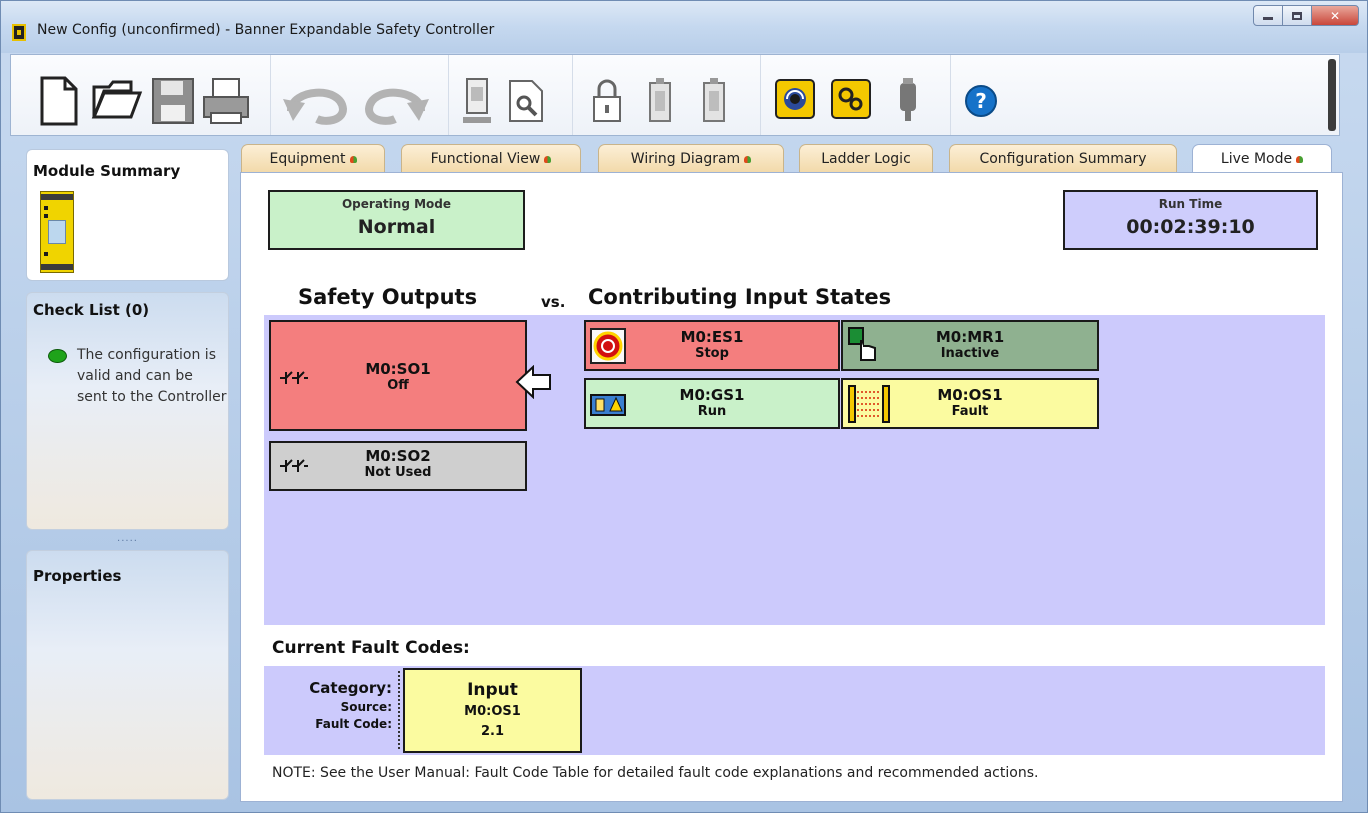  What do you see at coordinates (740, 297) in the screenshot?
I see `contributing-inputs-heading: Contributing Input States` at bounding box center [740, 297].